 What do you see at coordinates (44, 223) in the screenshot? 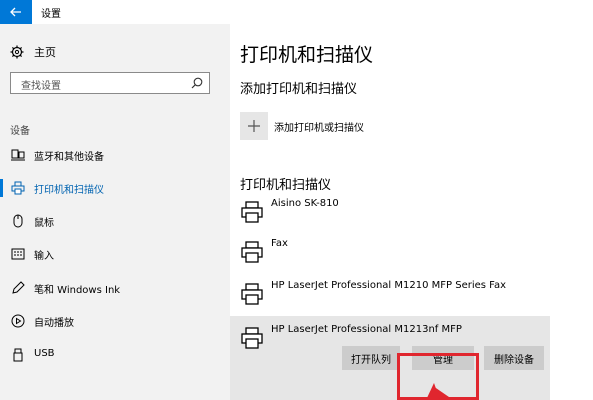
I see `sidebar-item-label: 鼠标` at bounding box center [44, 223].